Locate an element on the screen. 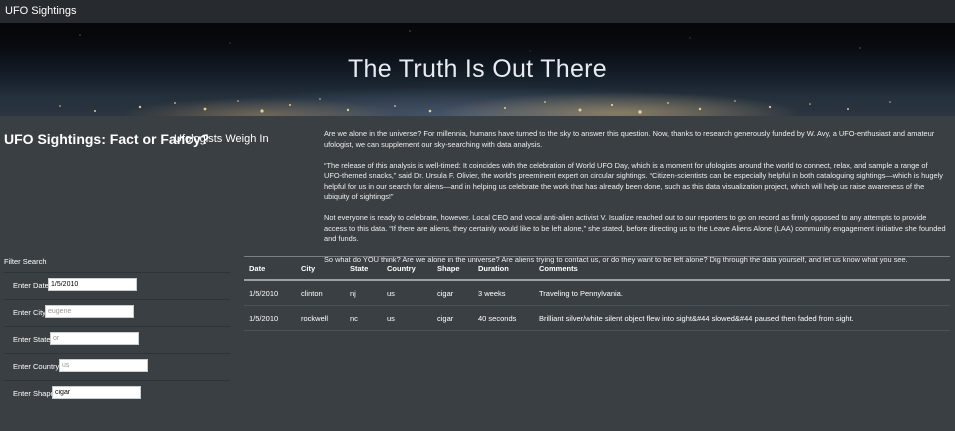  filter-item-date: Enter Date is located at coordinates (117, 285).